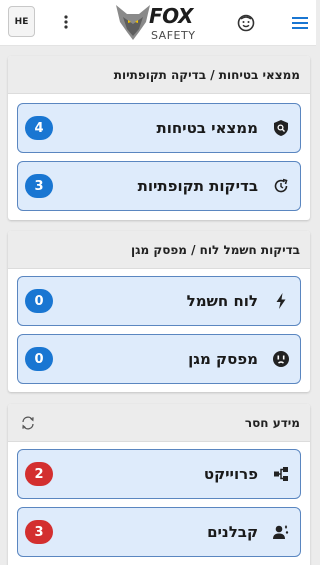 The width and height of the screenshot is (320, 565). Describe the element at coordinates (159, 75) in the screenshot. I see `section-title: ממצאי בטיחות / בדיקה תקופתיות` at that location.